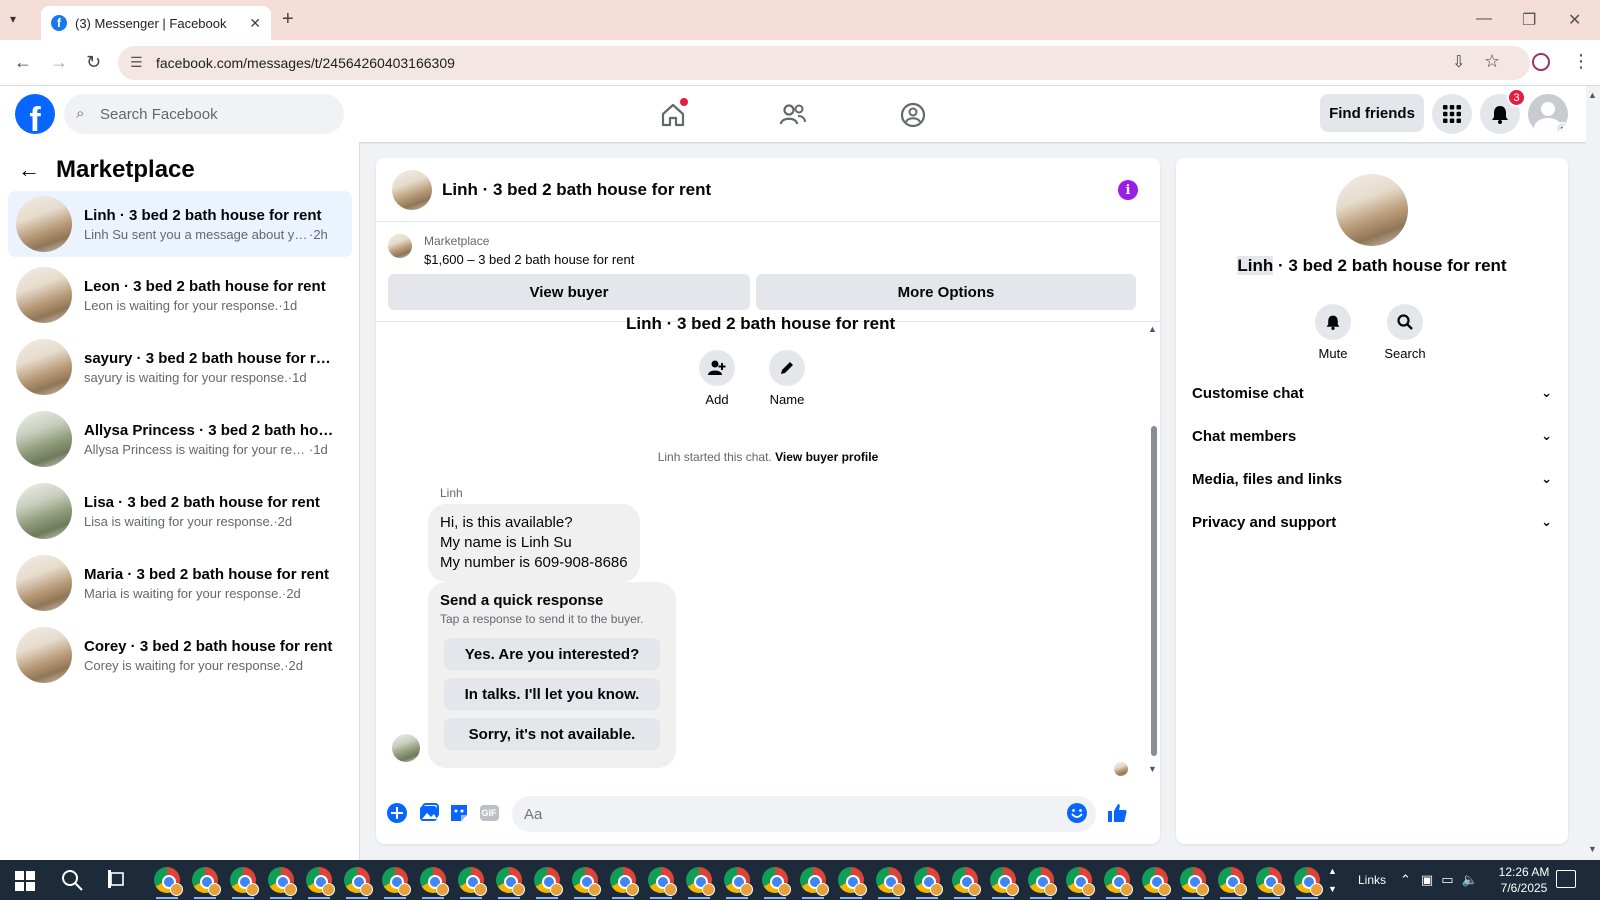 This screenshot has height=900, width=1600. I want to click on chat-members-section: Chat members ⌄, so click(1372, 436).